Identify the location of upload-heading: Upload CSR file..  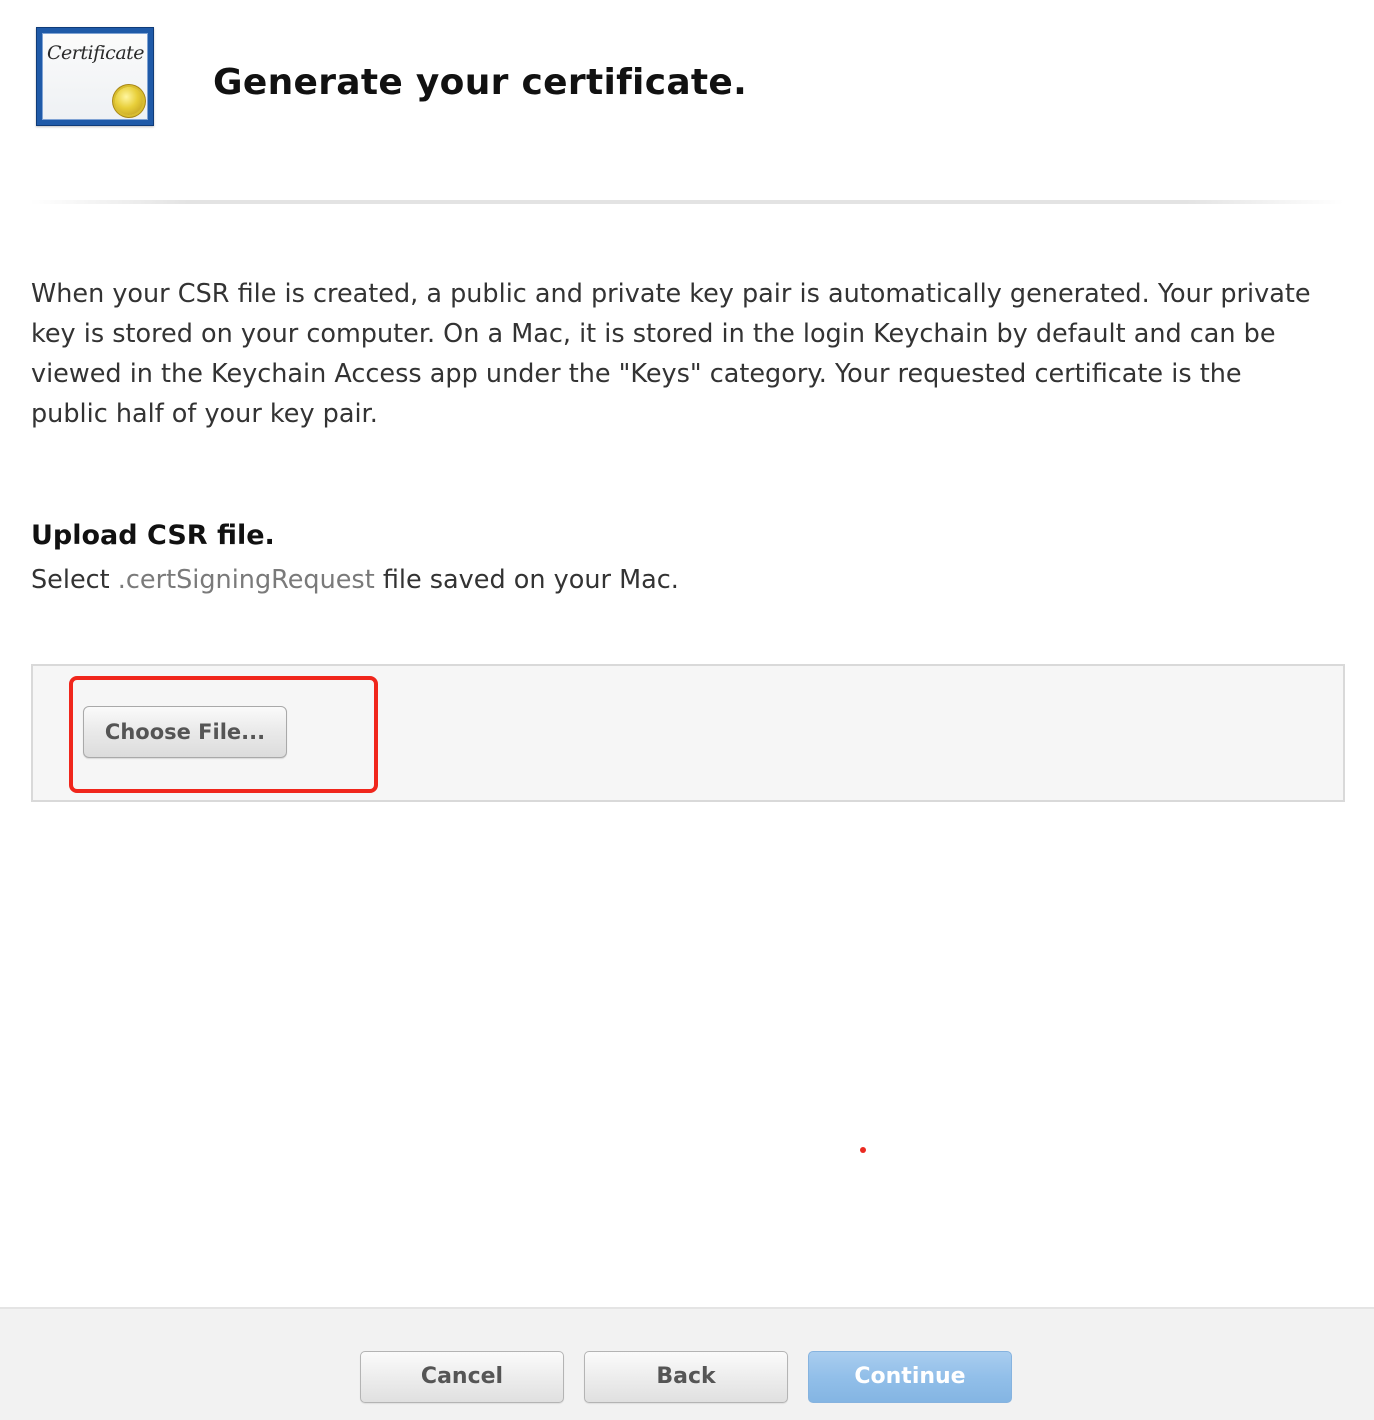
(153, 535).